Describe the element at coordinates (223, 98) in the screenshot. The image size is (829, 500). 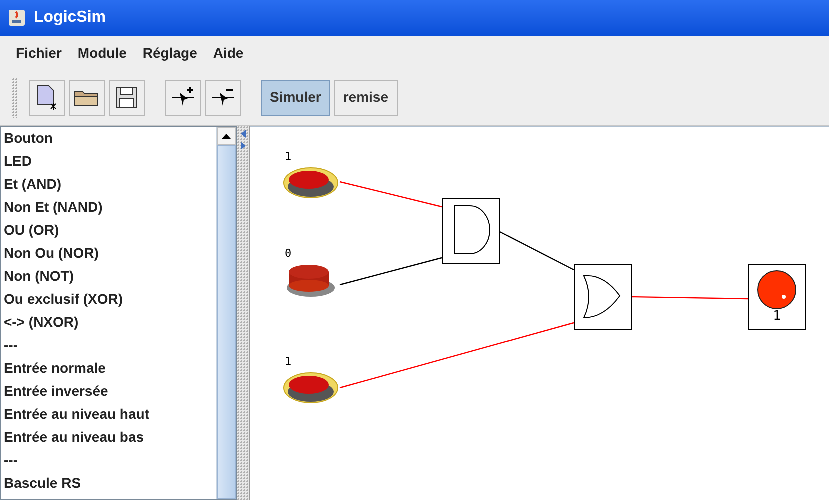
I see `remove-wire-button` at that location.